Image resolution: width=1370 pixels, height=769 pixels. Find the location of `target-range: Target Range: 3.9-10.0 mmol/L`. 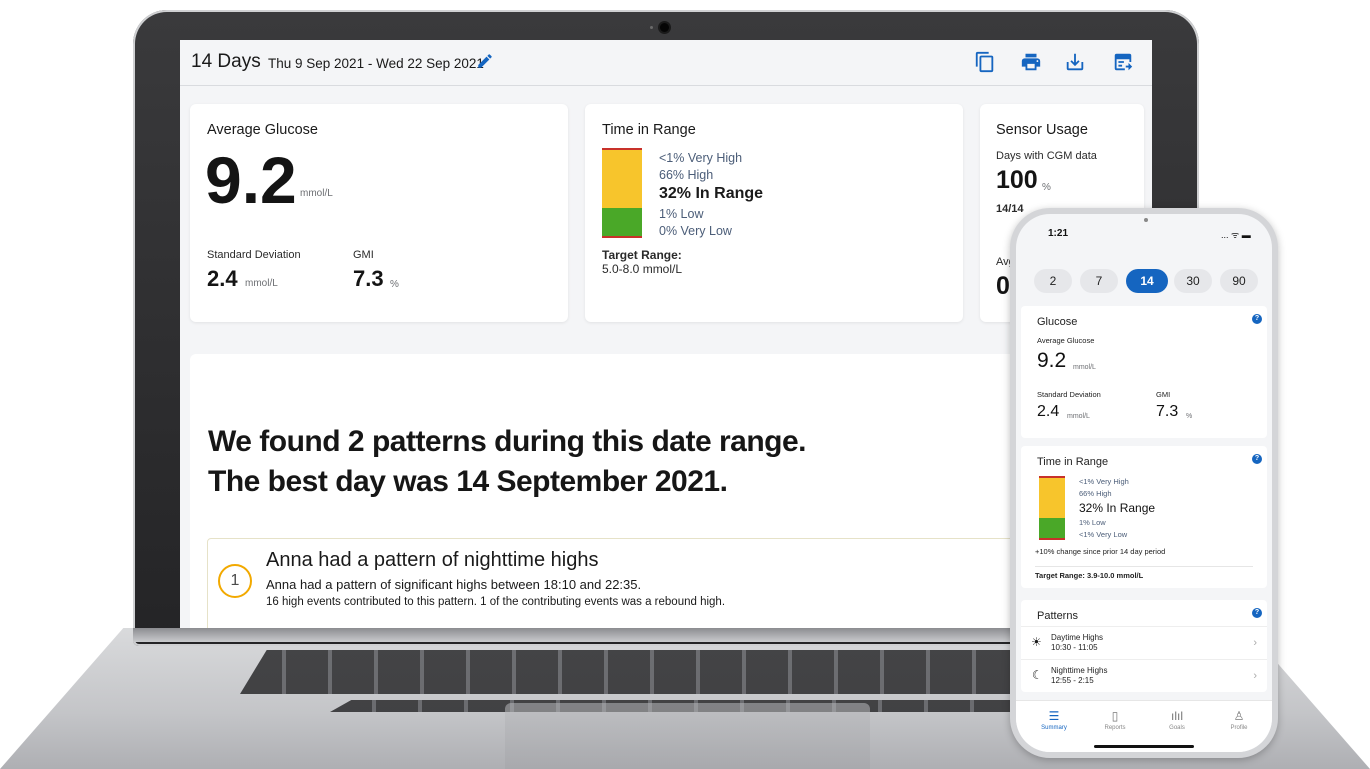

target-range: Target Range: 3.9-10.0 mmol/L is located at coordinates (1144, 573).